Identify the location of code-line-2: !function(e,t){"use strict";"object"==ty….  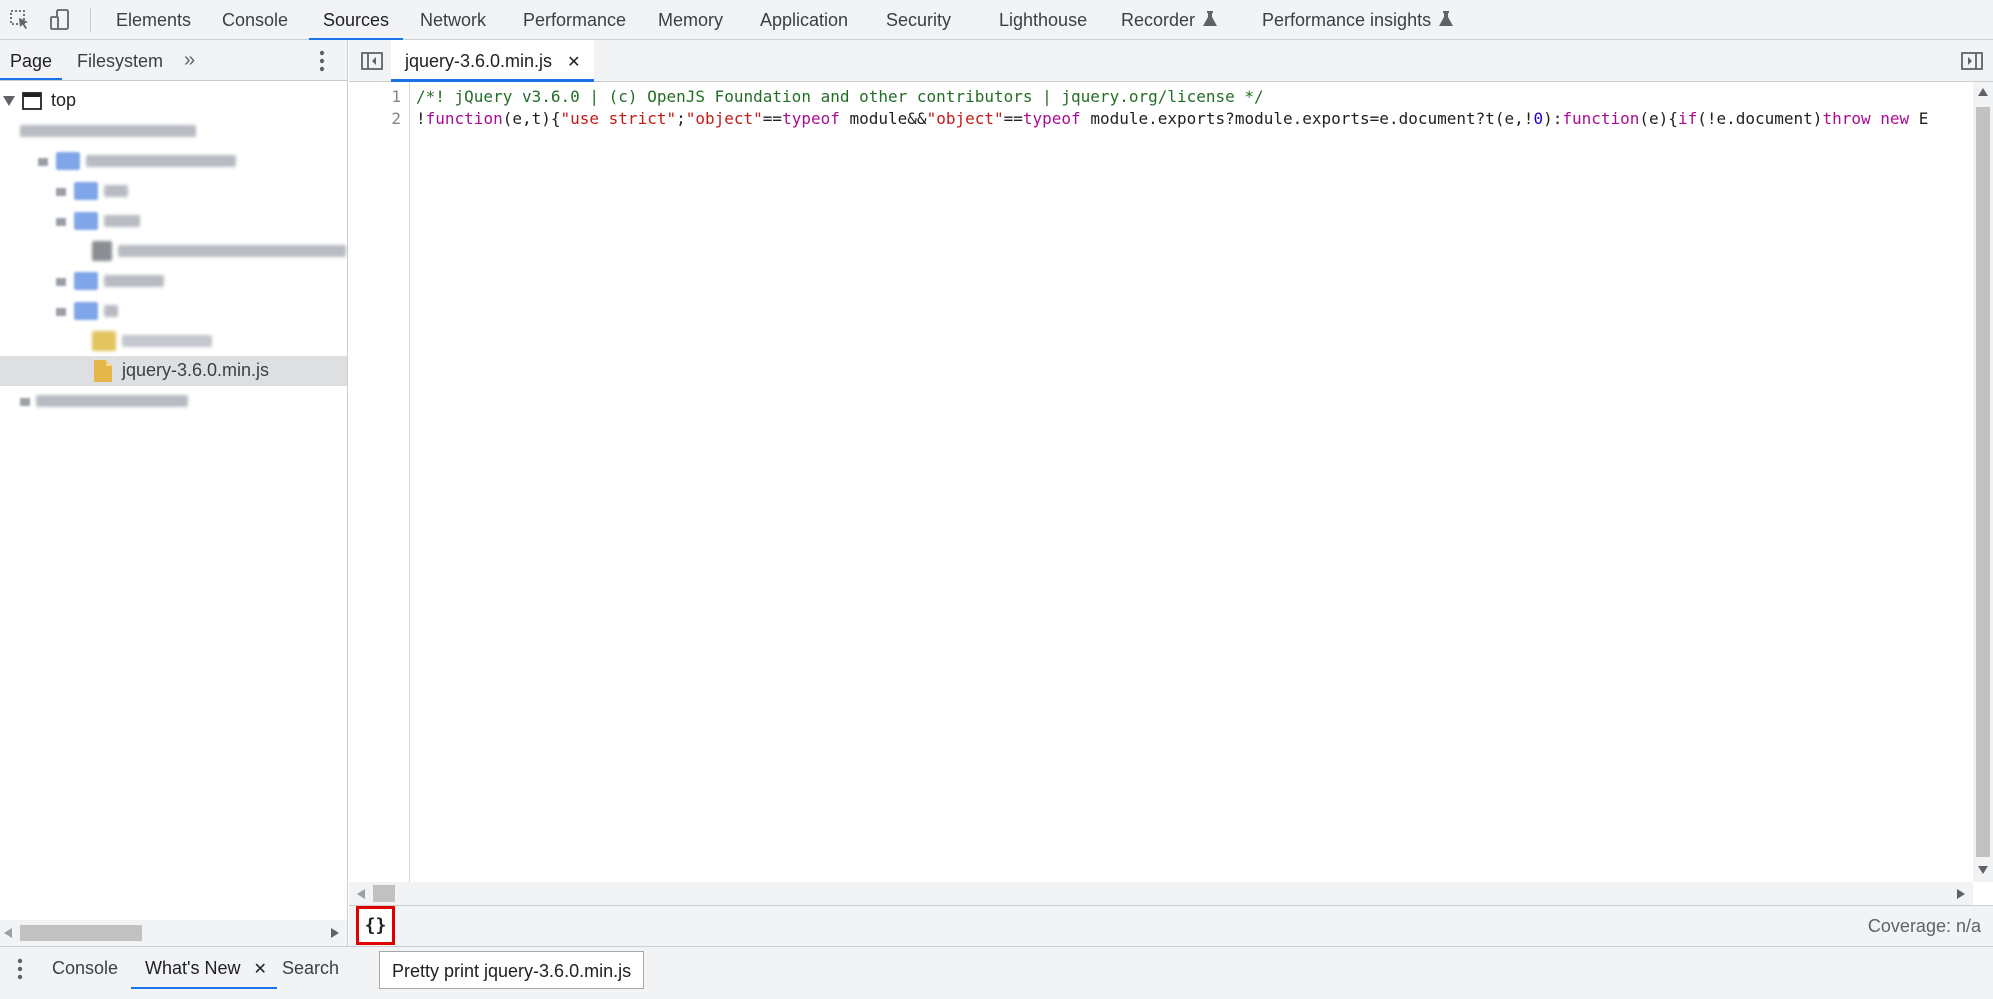
(1192, 118).